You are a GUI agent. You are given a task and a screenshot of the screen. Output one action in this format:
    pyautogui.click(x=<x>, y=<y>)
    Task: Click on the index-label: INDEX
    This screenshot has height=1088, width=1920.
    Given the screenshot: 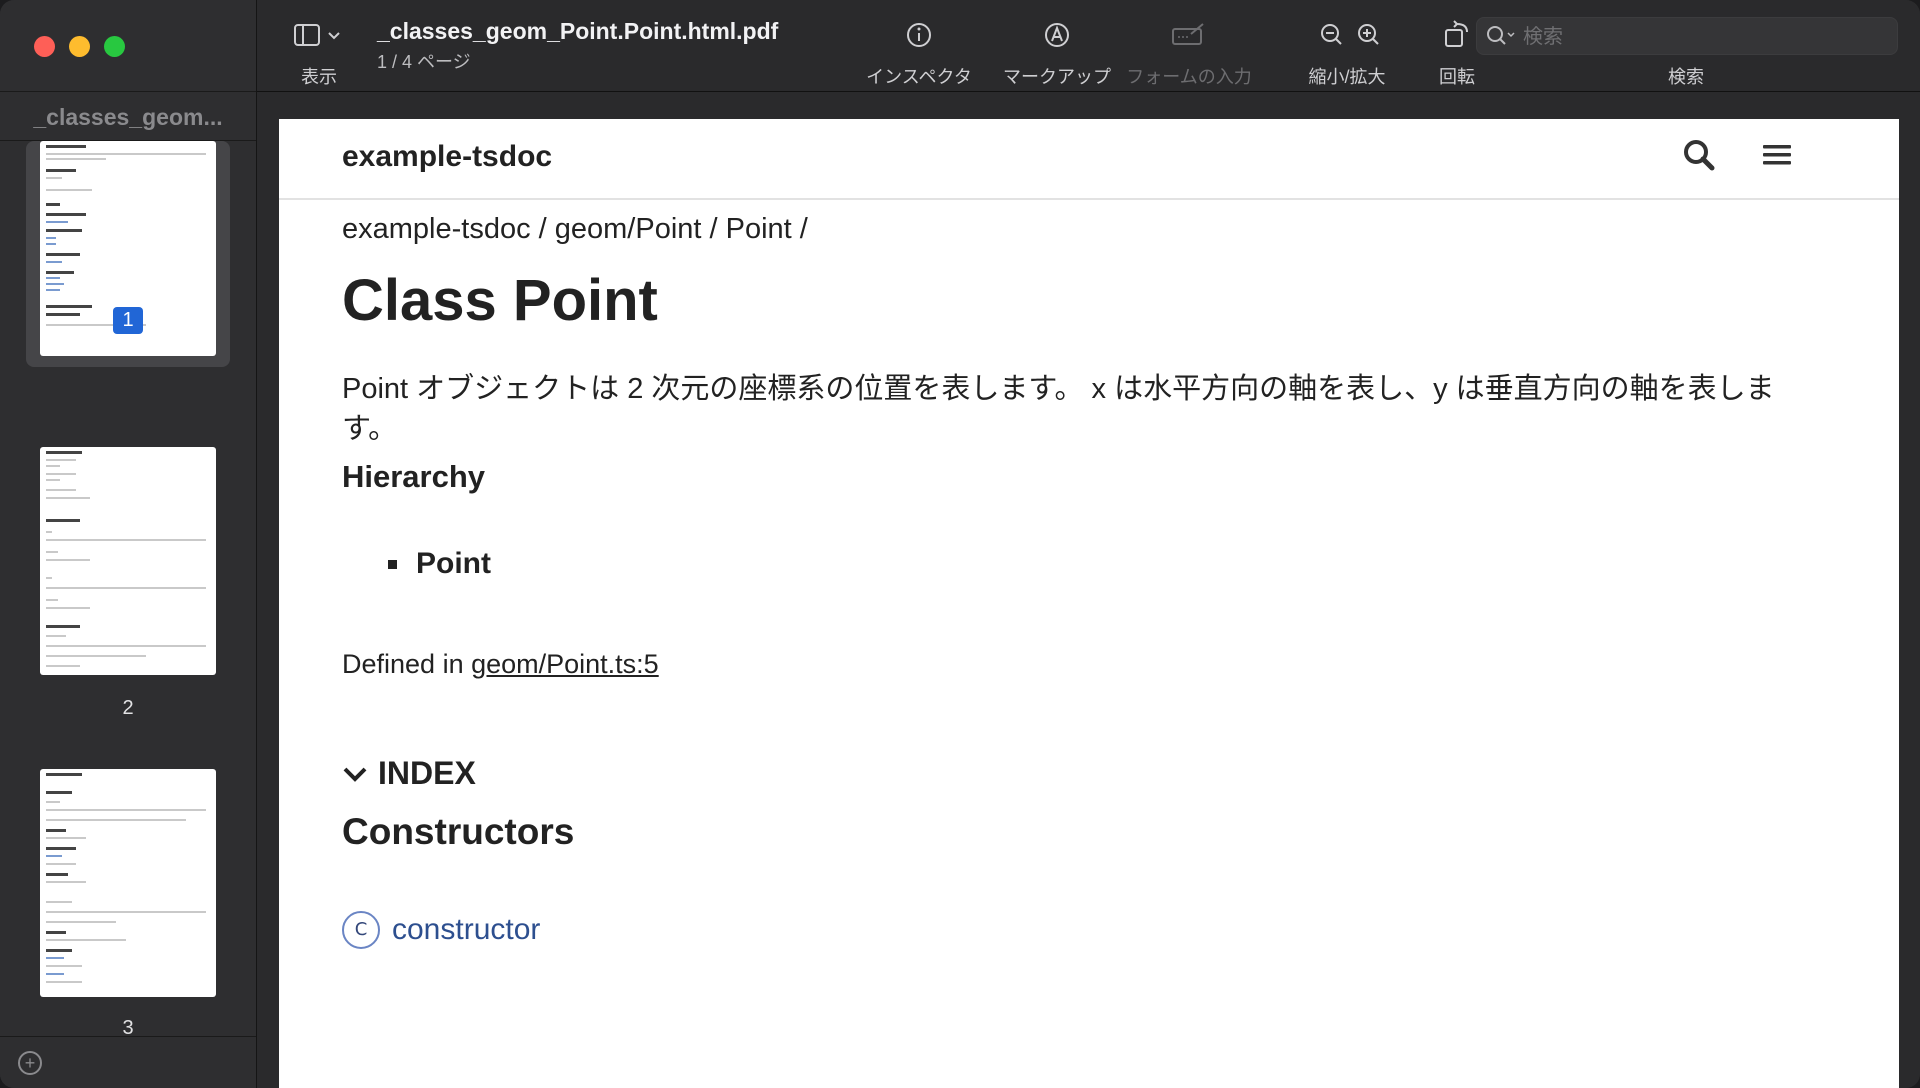 What is the action you would take?
    pyautogui.click(x=427, y=773)
    